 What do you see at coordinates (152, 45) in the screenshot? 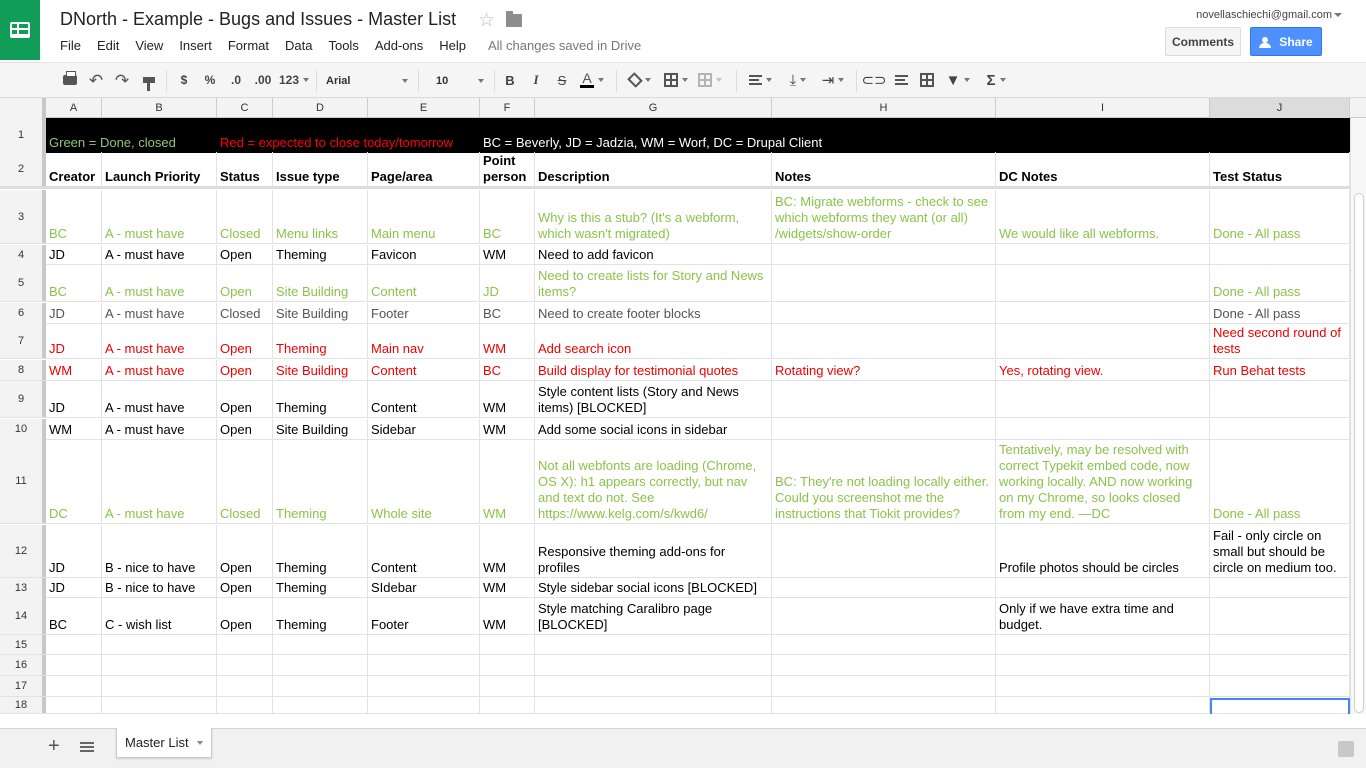
I see `menu-view: View` at bounding box center [152, 45].